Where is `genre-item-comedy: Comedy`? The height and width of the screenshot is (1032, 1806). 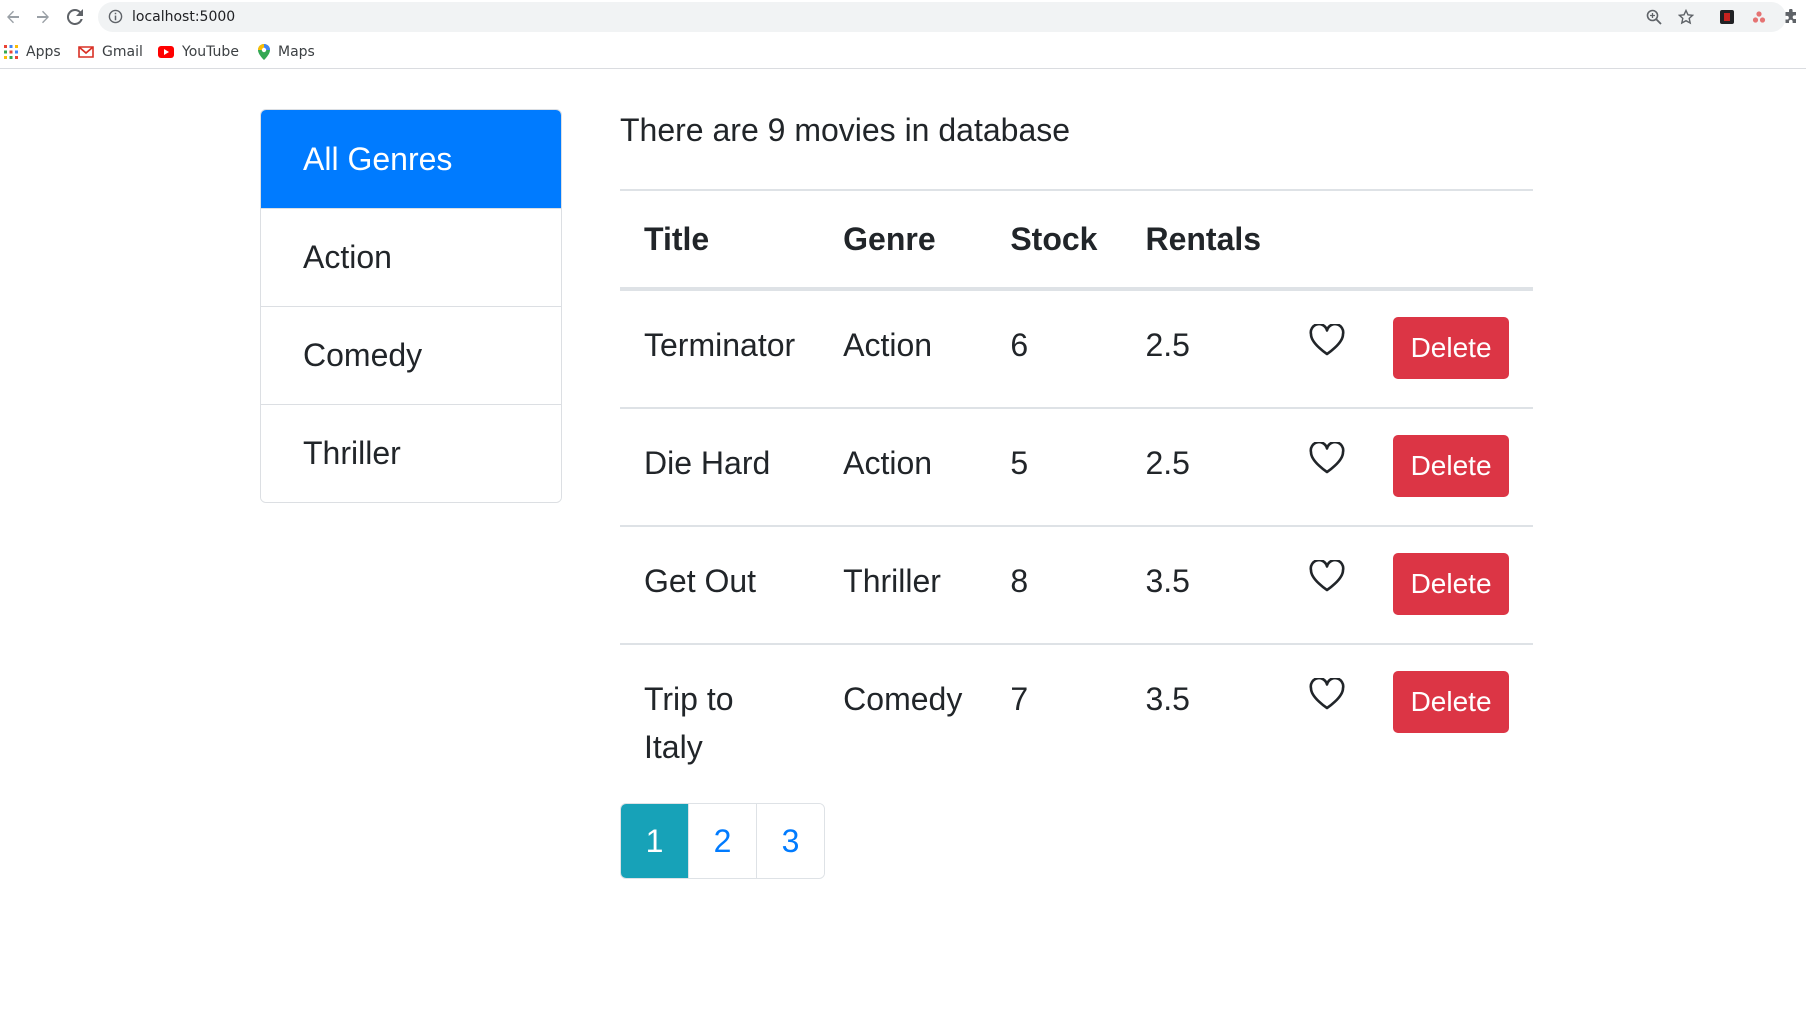 genre-item-comedy: Comedy is located at coordinates (411, 355).